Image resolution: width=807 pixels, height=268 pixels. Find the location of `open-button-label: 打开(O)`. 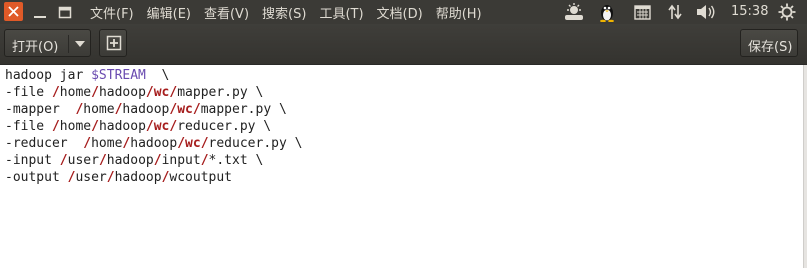

open-button-label: 打开(O) is located at coordinates (35, 47).